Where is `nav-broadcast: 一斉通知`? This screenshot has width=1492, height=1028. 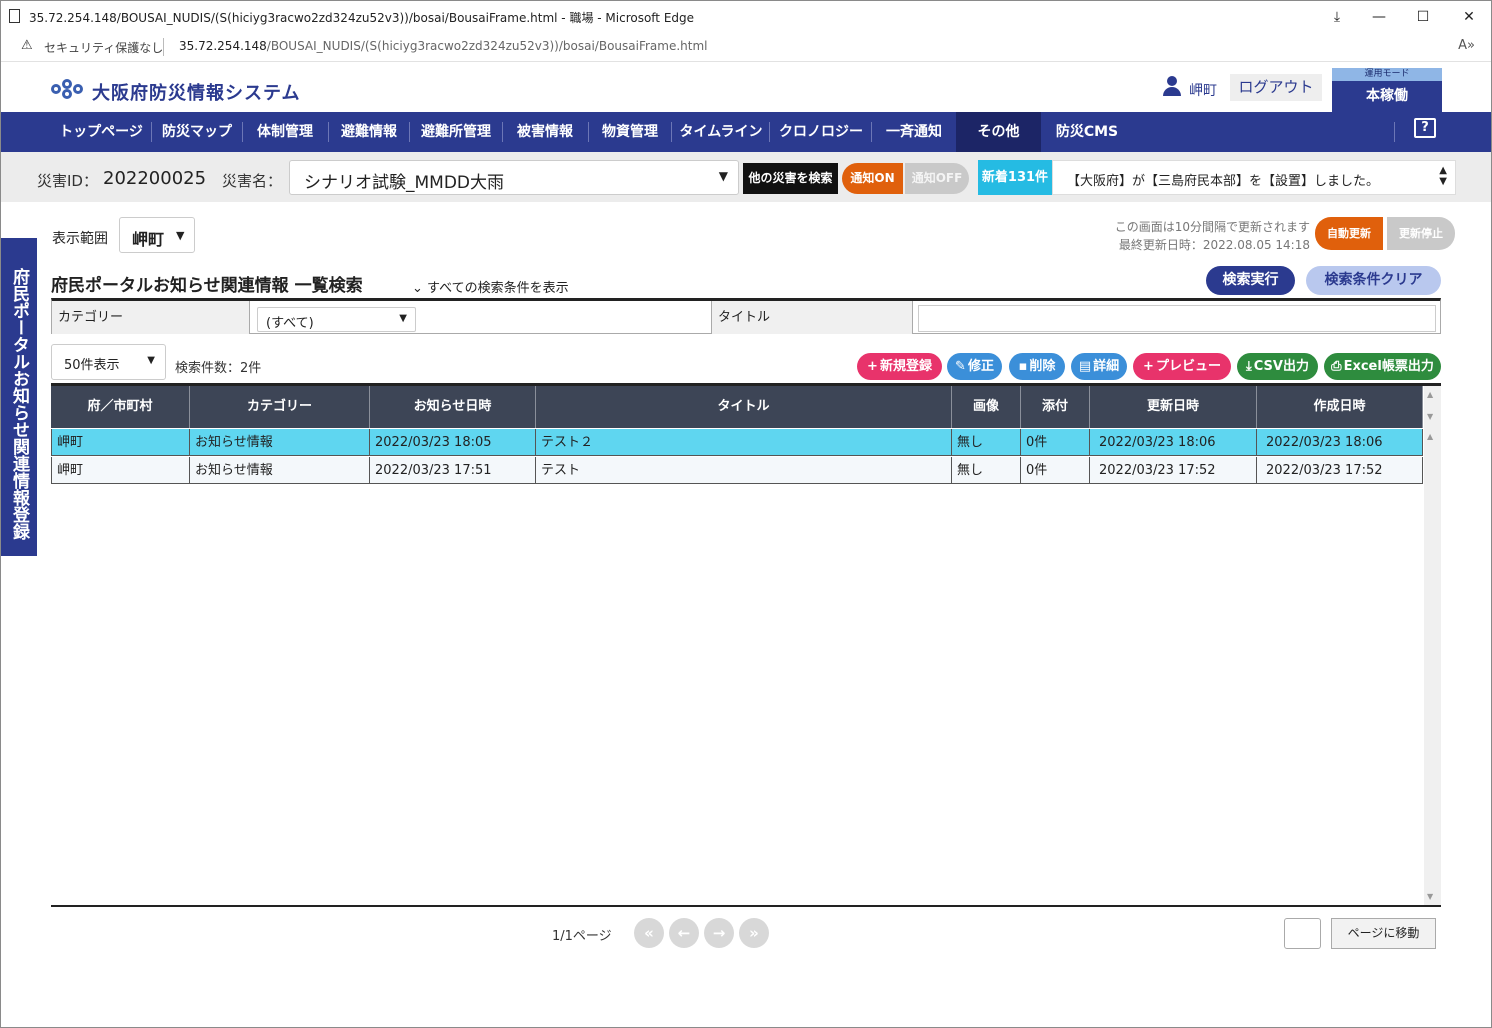
nav-broadcast: 一斉通知 is located at coordinates (914, 132).